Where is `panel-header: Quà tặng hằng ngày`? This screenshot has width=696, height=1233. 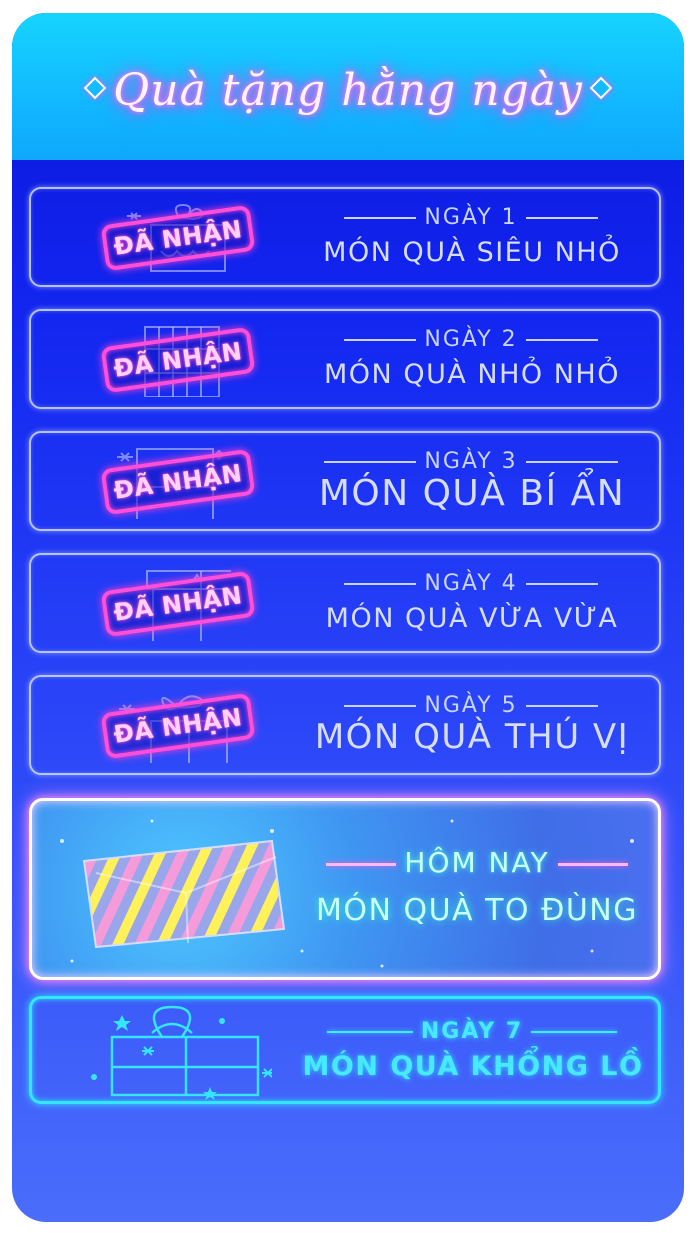 panel-header: Quà tặng hằng ngày is located at coordinates (348, 86).